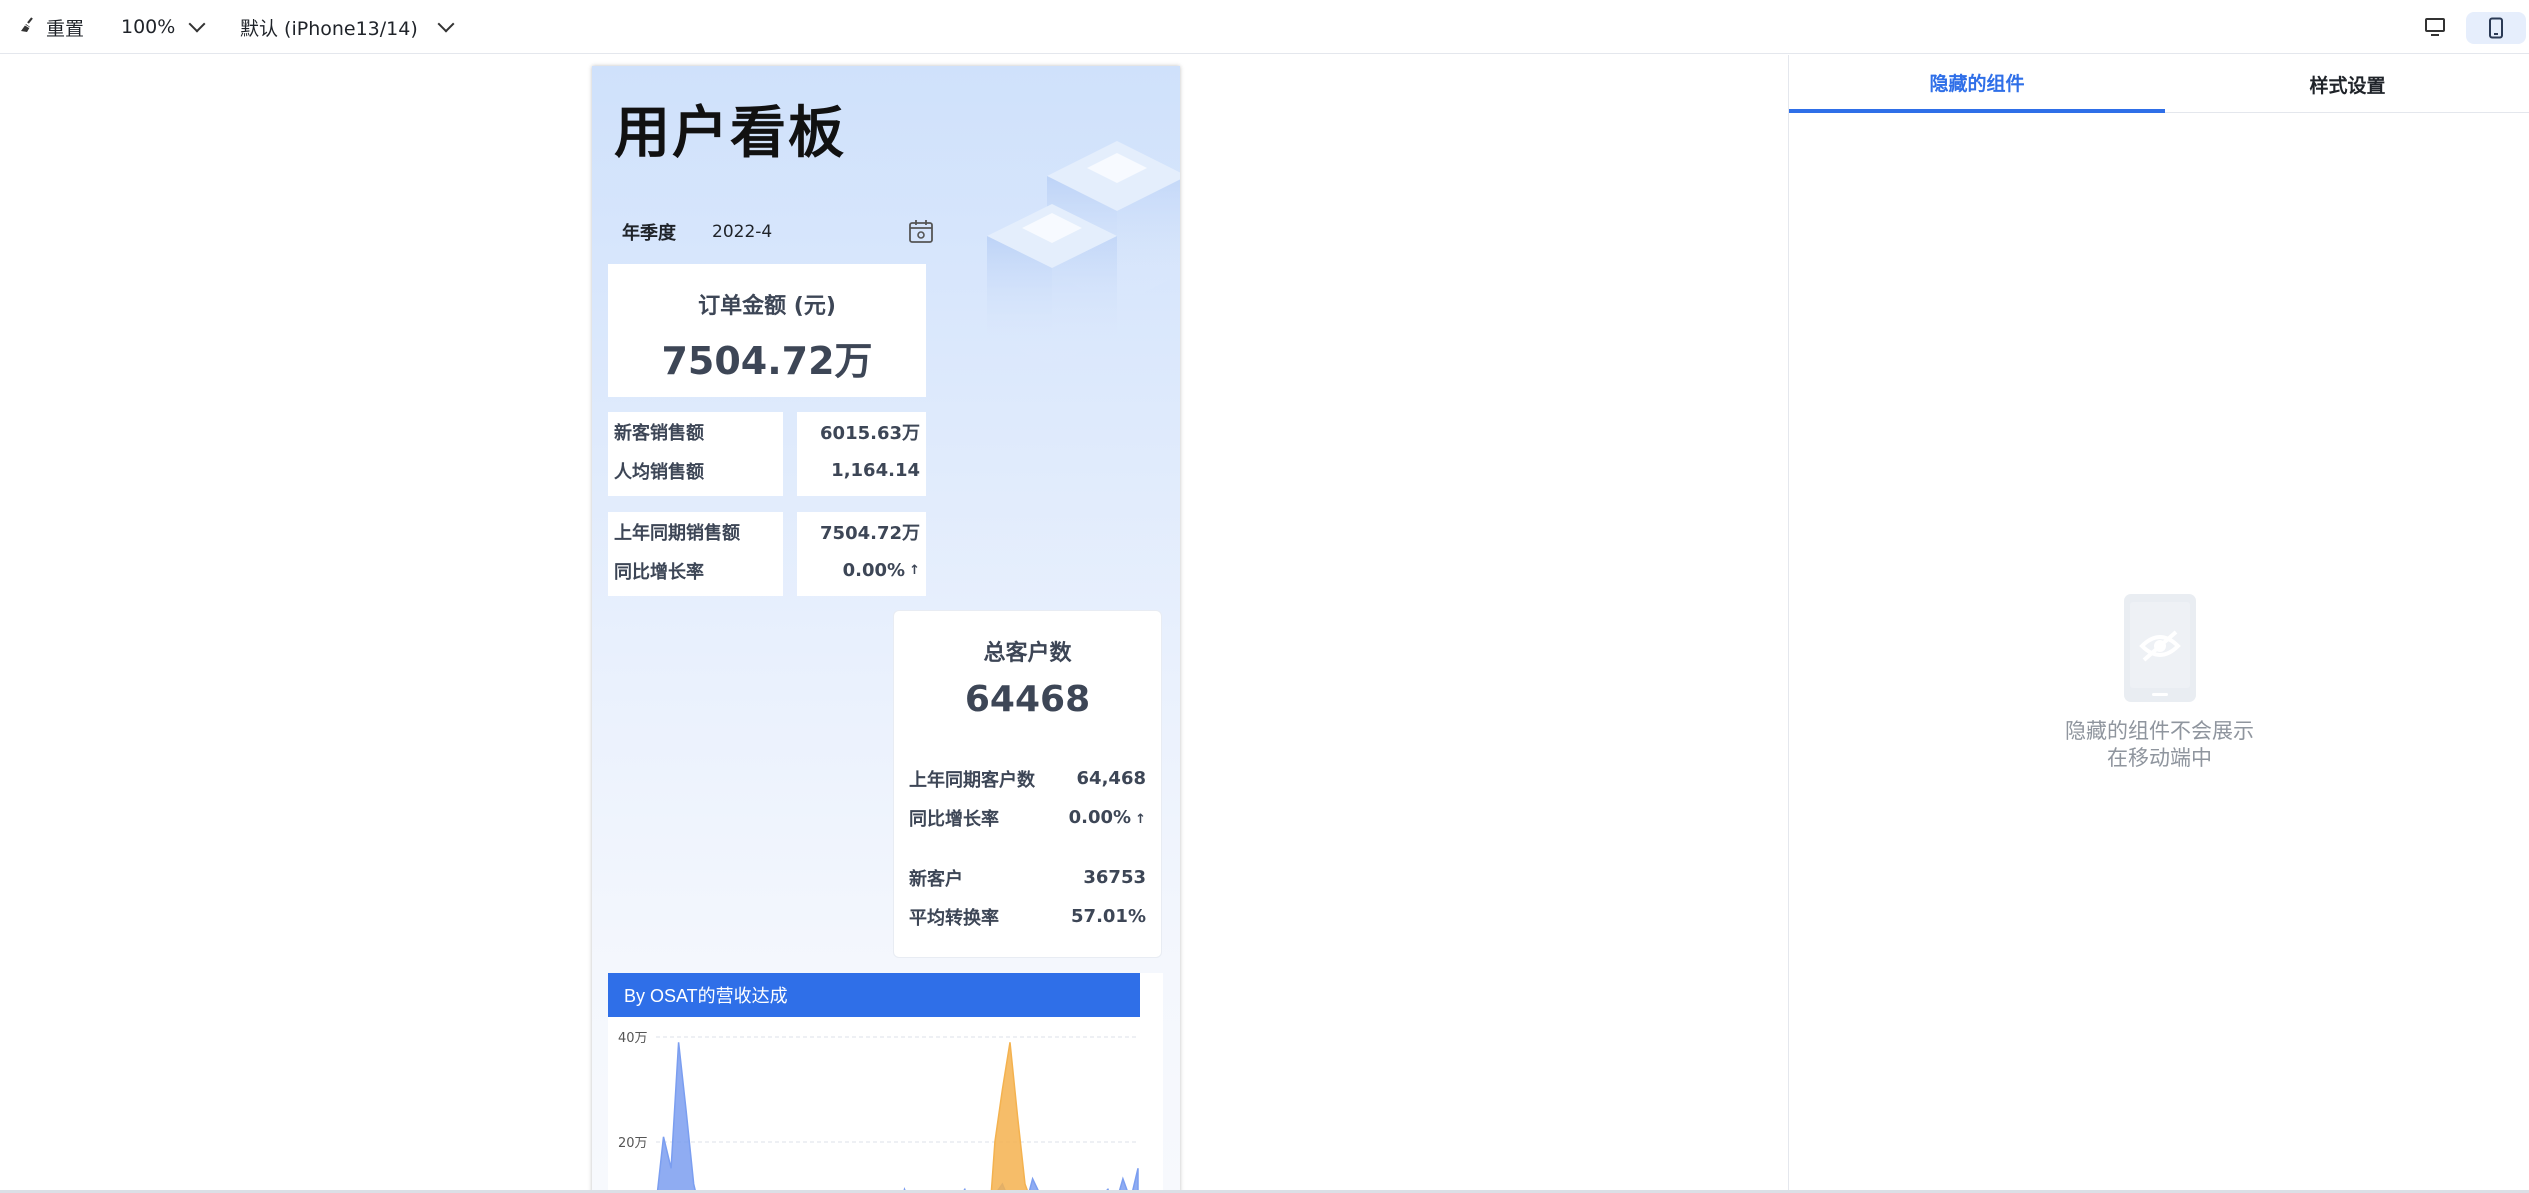  What do you see at coordinates (1977, 84) in the screenshot?
I see `tab-hidden-components: 隐藏的组件` at bounding box center [1977, 84].